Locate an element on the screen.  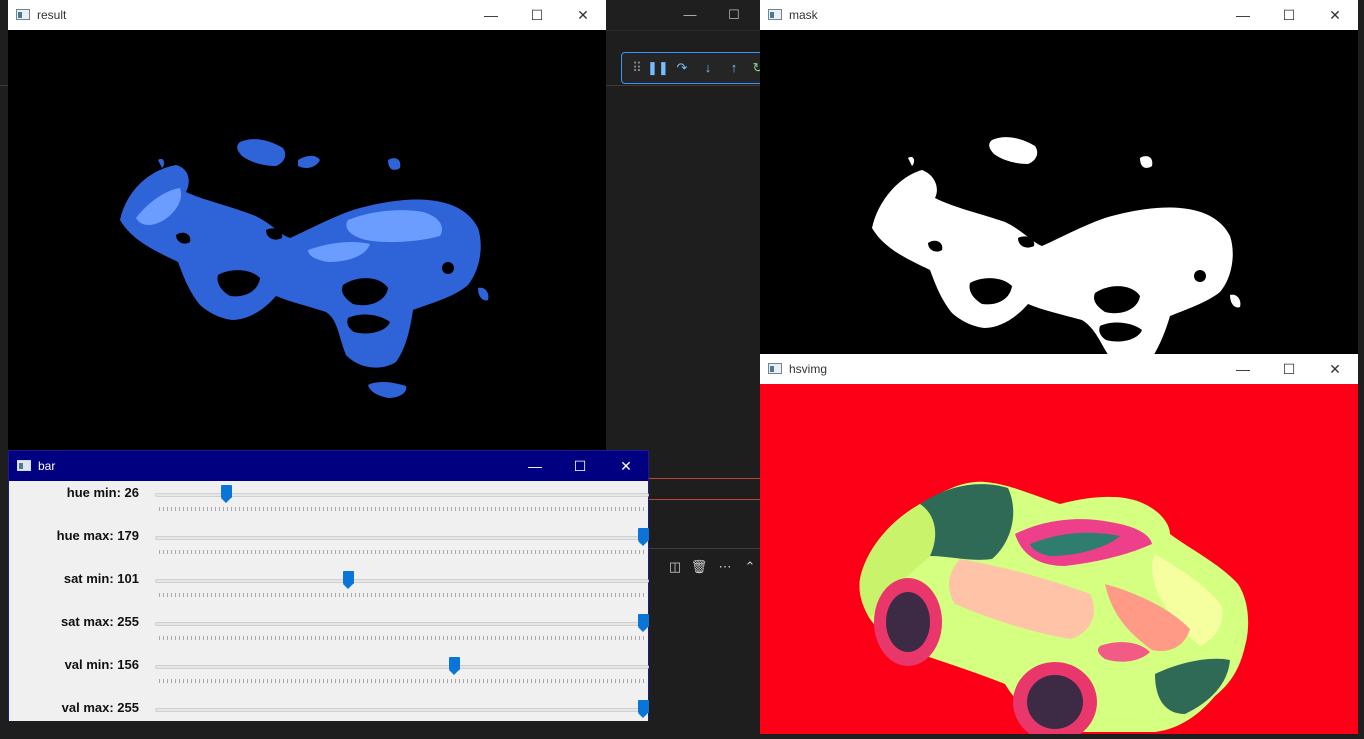
window-title: result is located at coordinates (52, 15).